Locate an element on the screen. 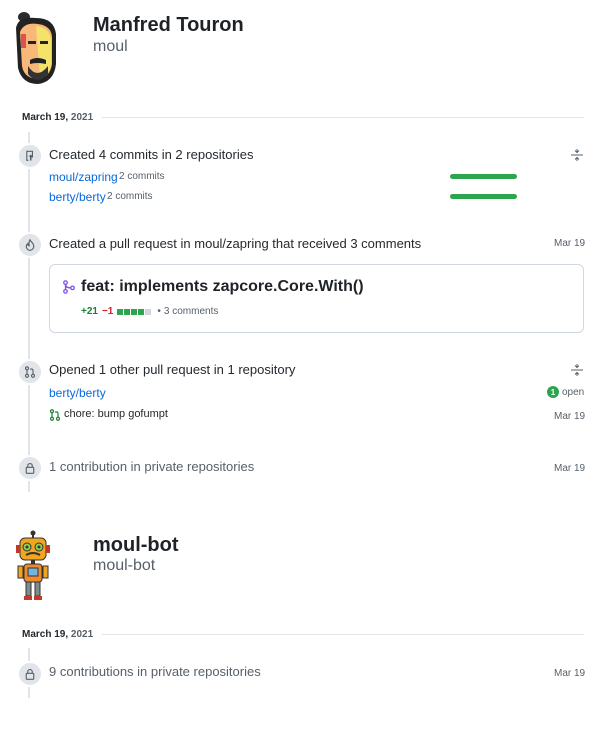  commit-repo-link: berty/berty is located at coordinates (77, 197).